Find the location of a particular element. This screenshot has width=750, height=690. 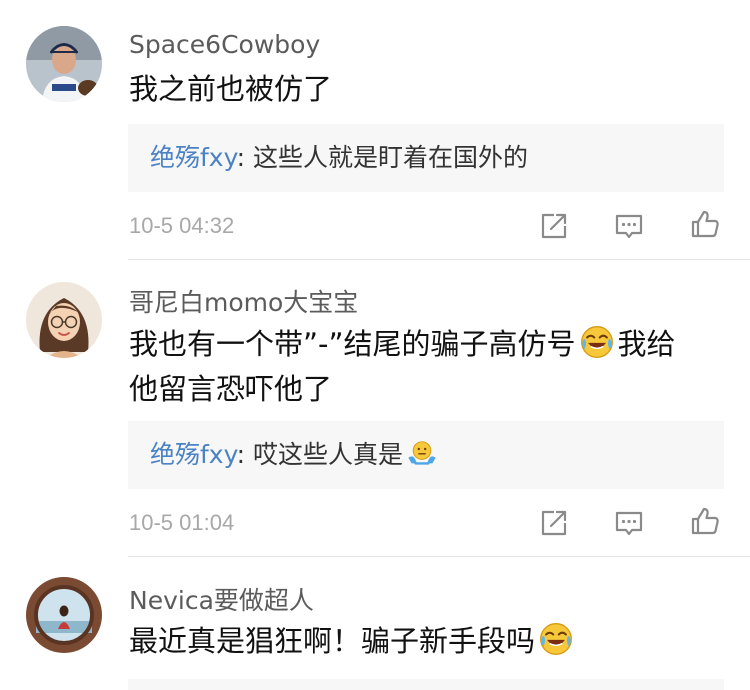

comment-text: 我之前也被仿了 is located at coordinates (231, 89).